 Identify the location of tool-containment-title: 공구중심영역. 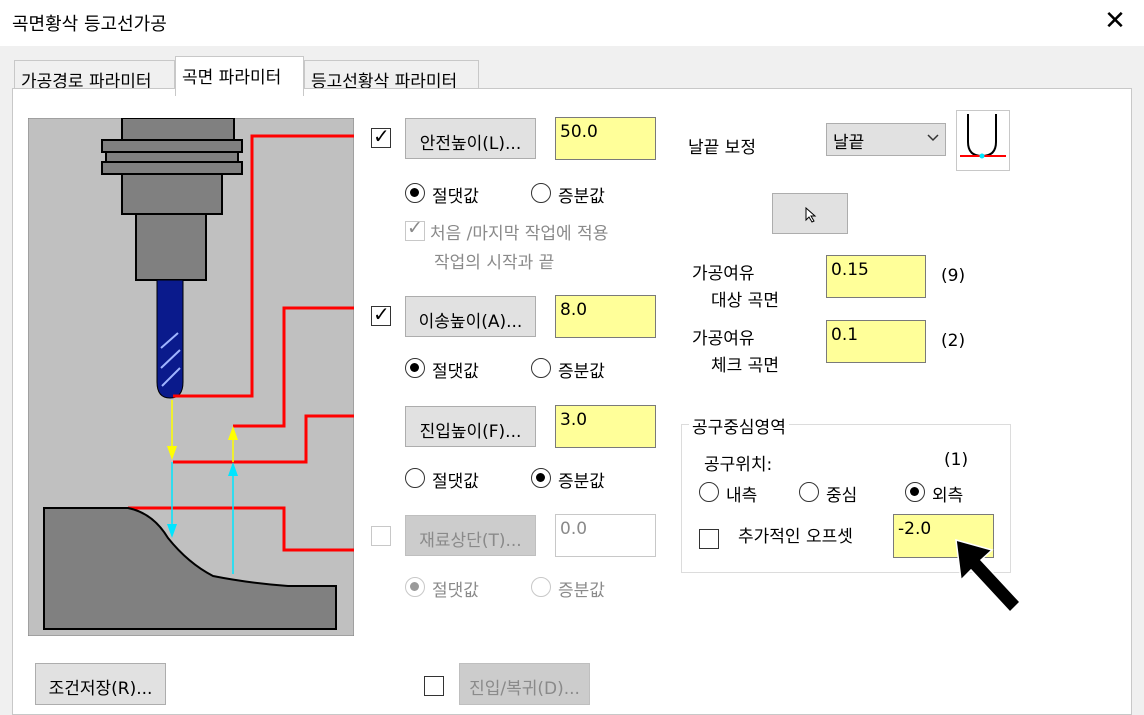
(739, 425).